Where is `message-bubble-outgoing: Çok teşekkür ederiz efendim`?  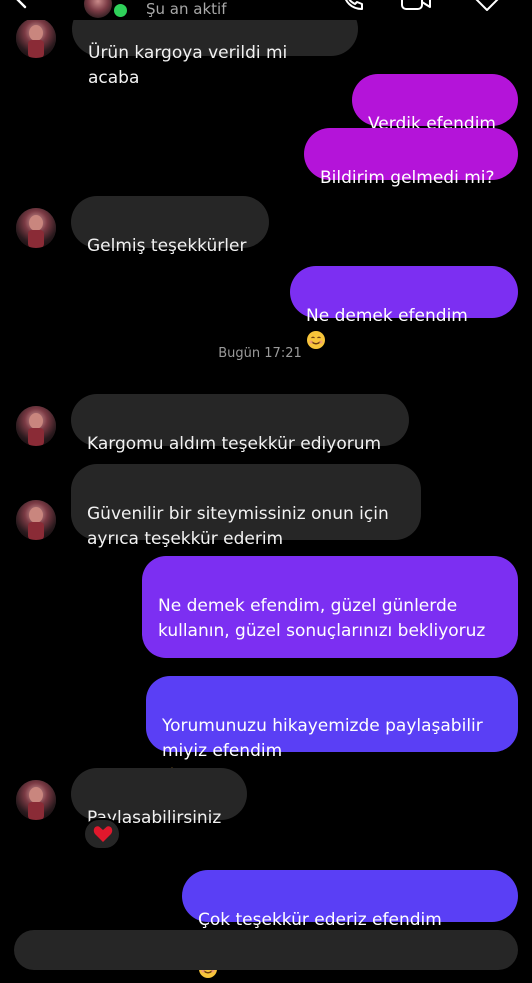 message-bubble-outgoing: Çok teşekkür ederiz efendim is located at coordinates (350, 924).